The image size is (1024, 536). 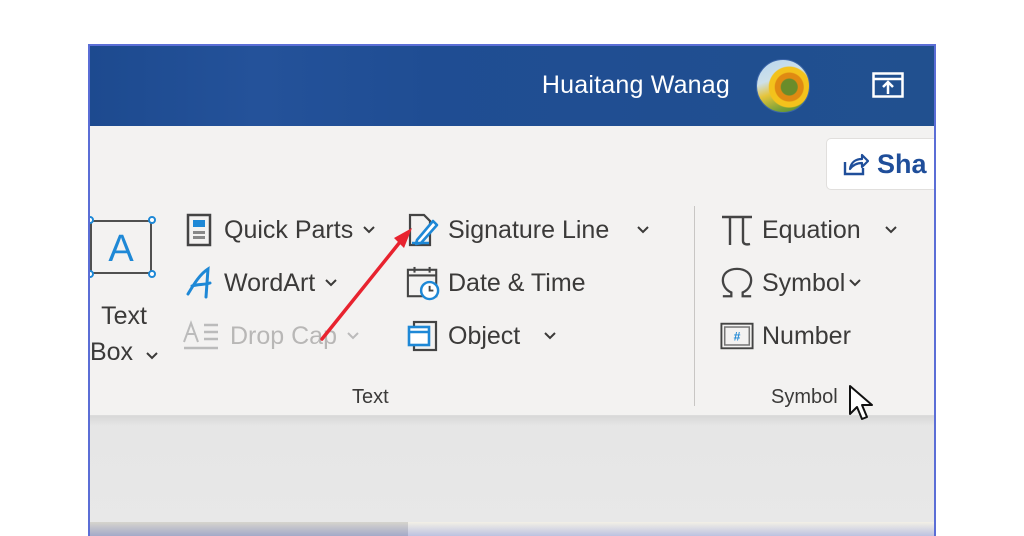 I want to click on title-bar: Huaitang Wanag, so click(x=512, y=86).